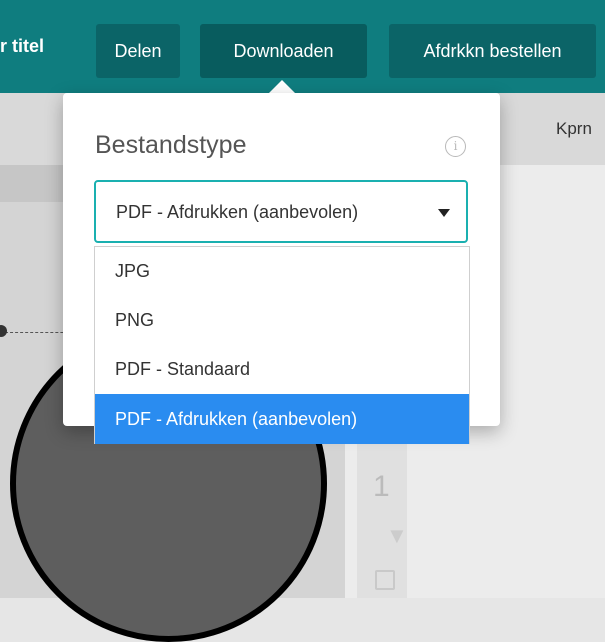 The image size is (605, 642). What do you see at coordinates (444, 213) in the screenshot?
I see `caret-down-icon` at bounding box center [444, 213].